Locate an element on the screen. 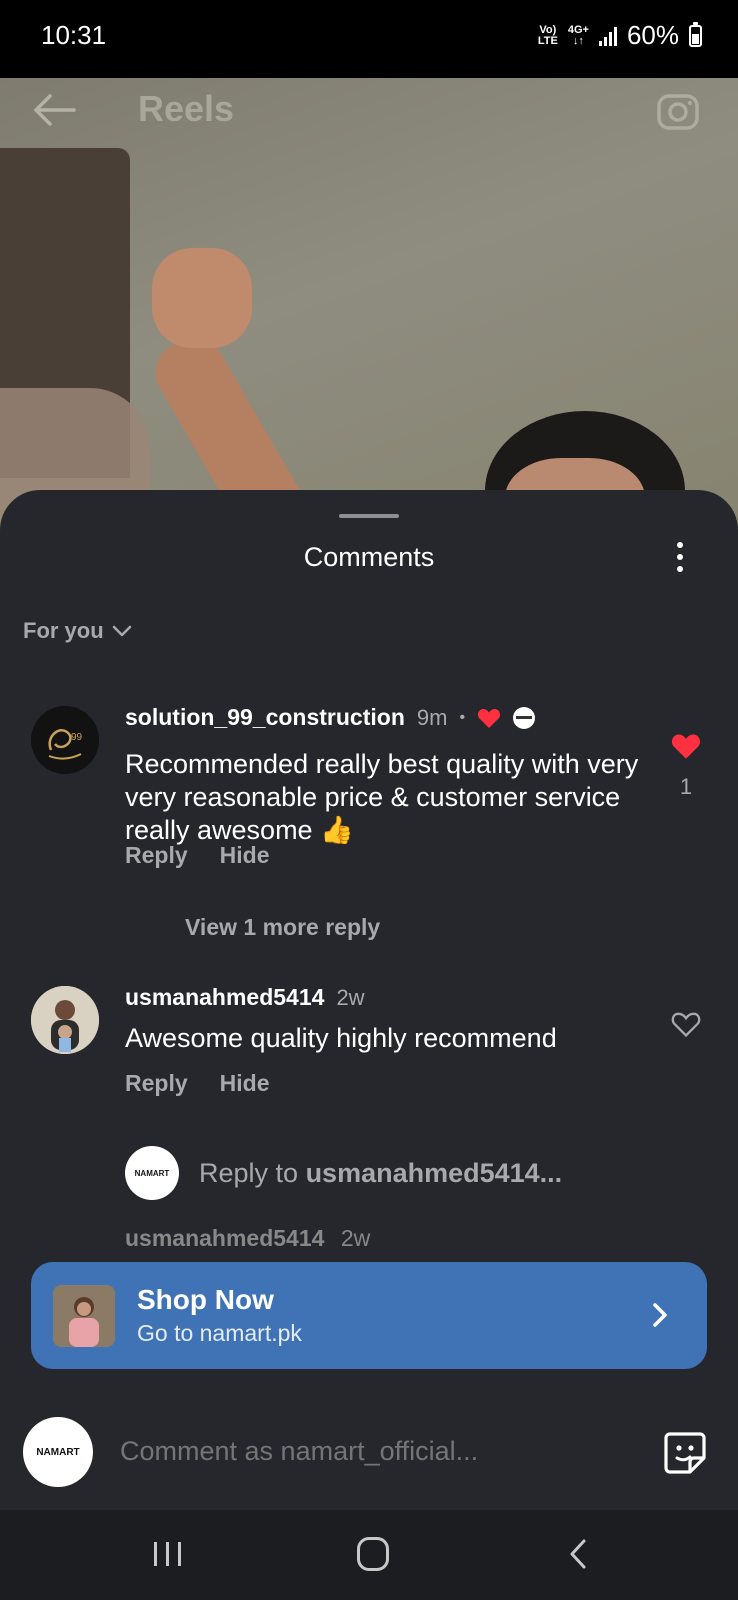  chevron-right-icon is located at coordinates (660, 1315).